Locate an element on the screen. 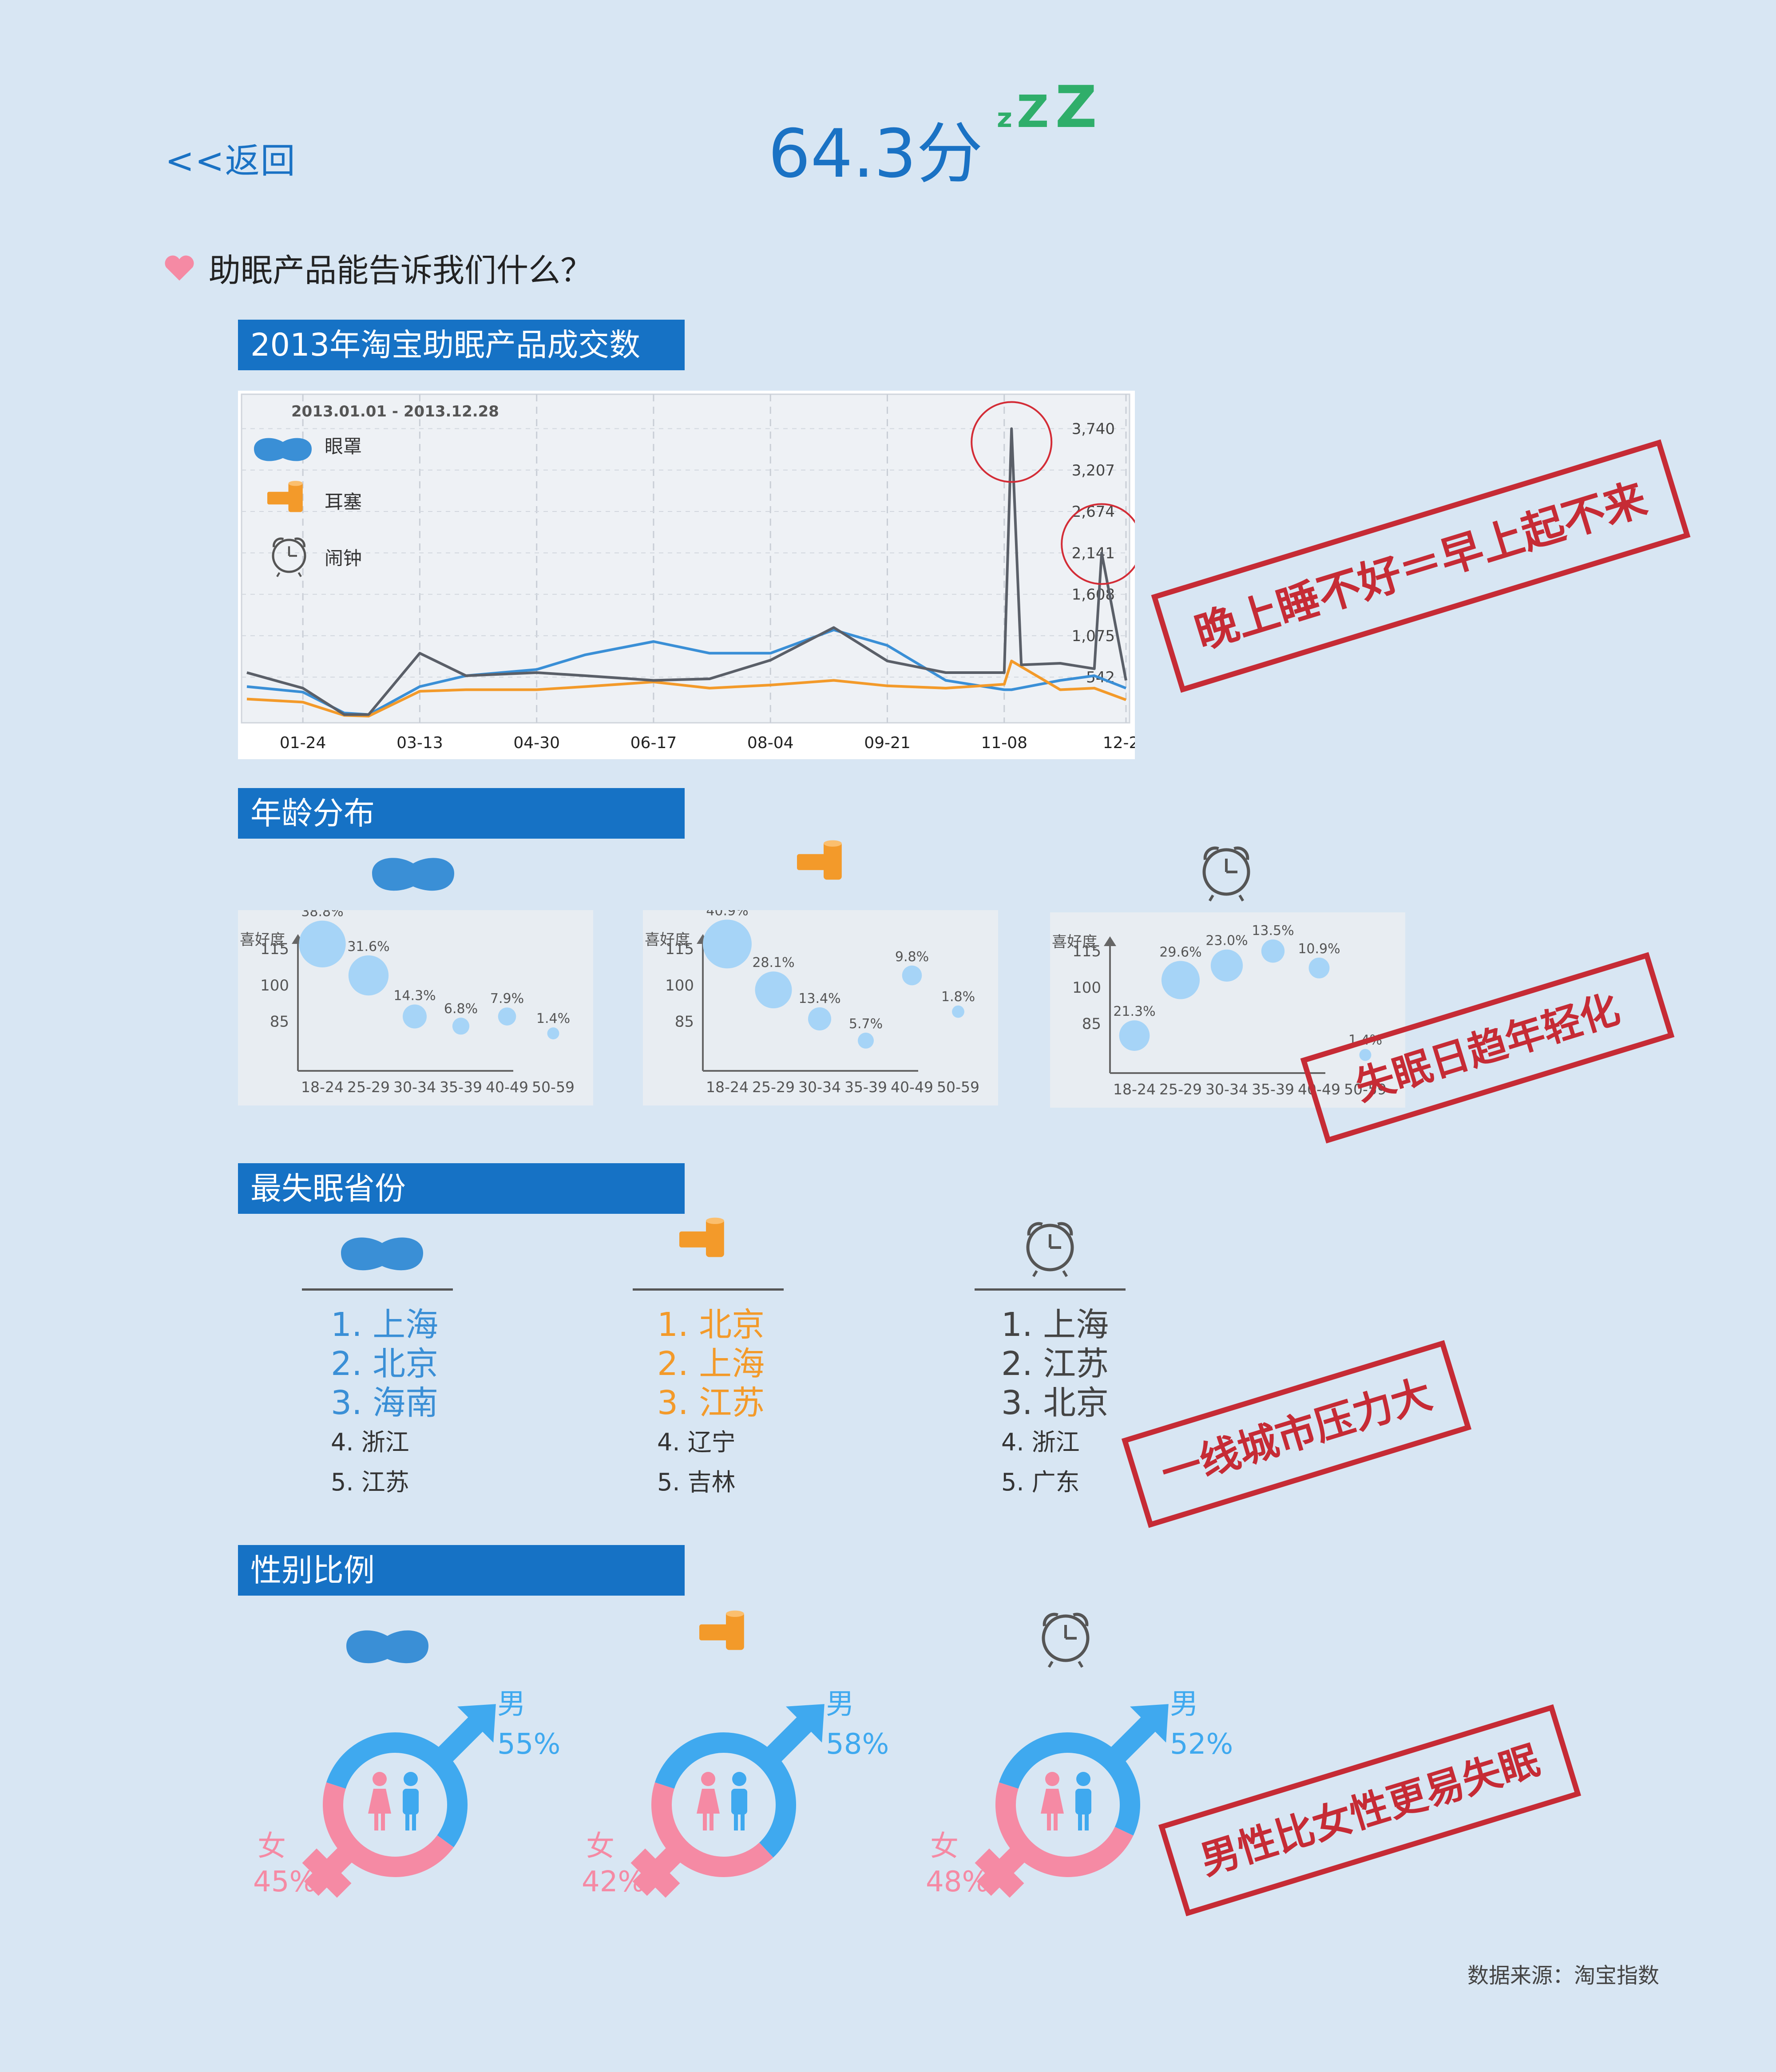 This screenshot has width=1776, height=2072. province-item: 3. 江苏 is located at coordinates (711, 1403).